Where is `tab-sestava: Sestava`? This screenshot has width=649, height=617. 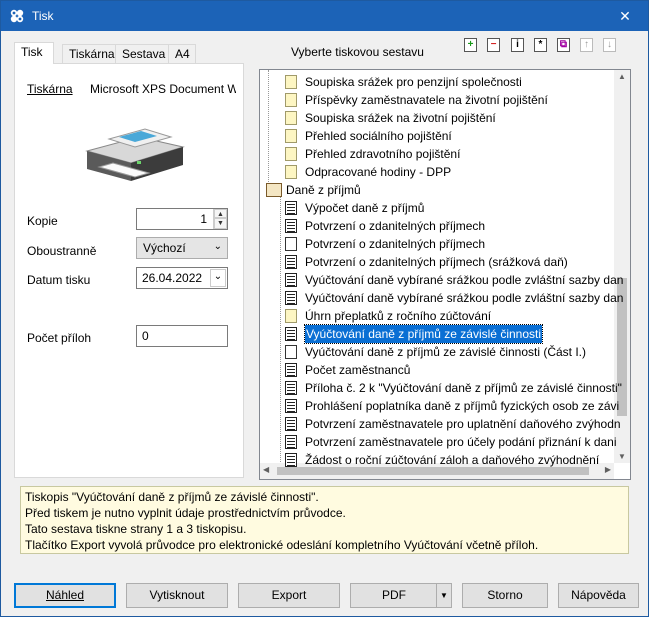 tab-sestava: Sestava is located at coordinates (142, 53).